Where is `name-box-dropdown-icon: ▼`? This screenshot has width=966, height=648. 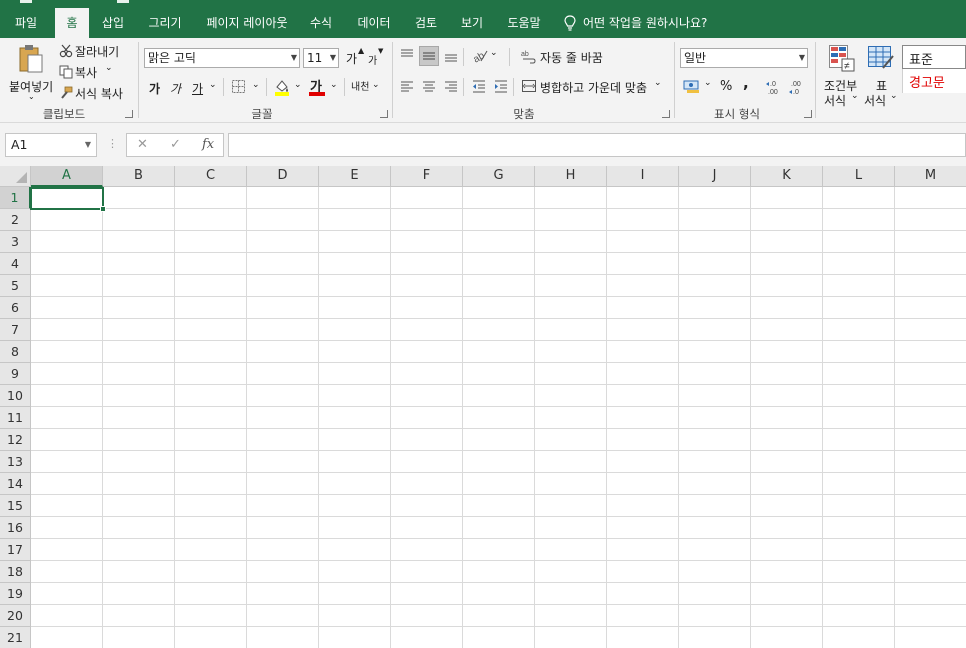
name-box-dropdown-icon: ▼ is located at coordinates (88, 145).